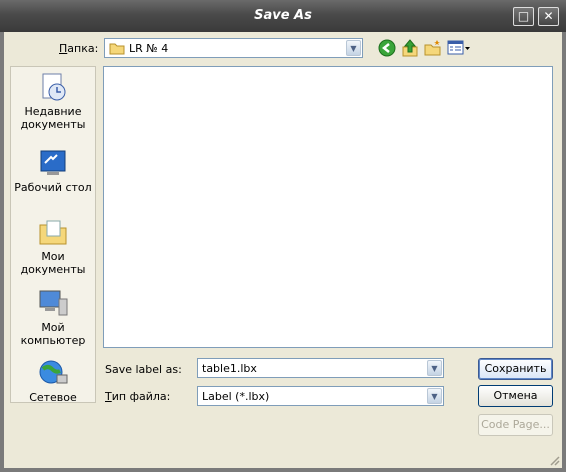  Describe the element at coordinates (53, 303) in the screenshot. I see `my-computer-icon` at that location.